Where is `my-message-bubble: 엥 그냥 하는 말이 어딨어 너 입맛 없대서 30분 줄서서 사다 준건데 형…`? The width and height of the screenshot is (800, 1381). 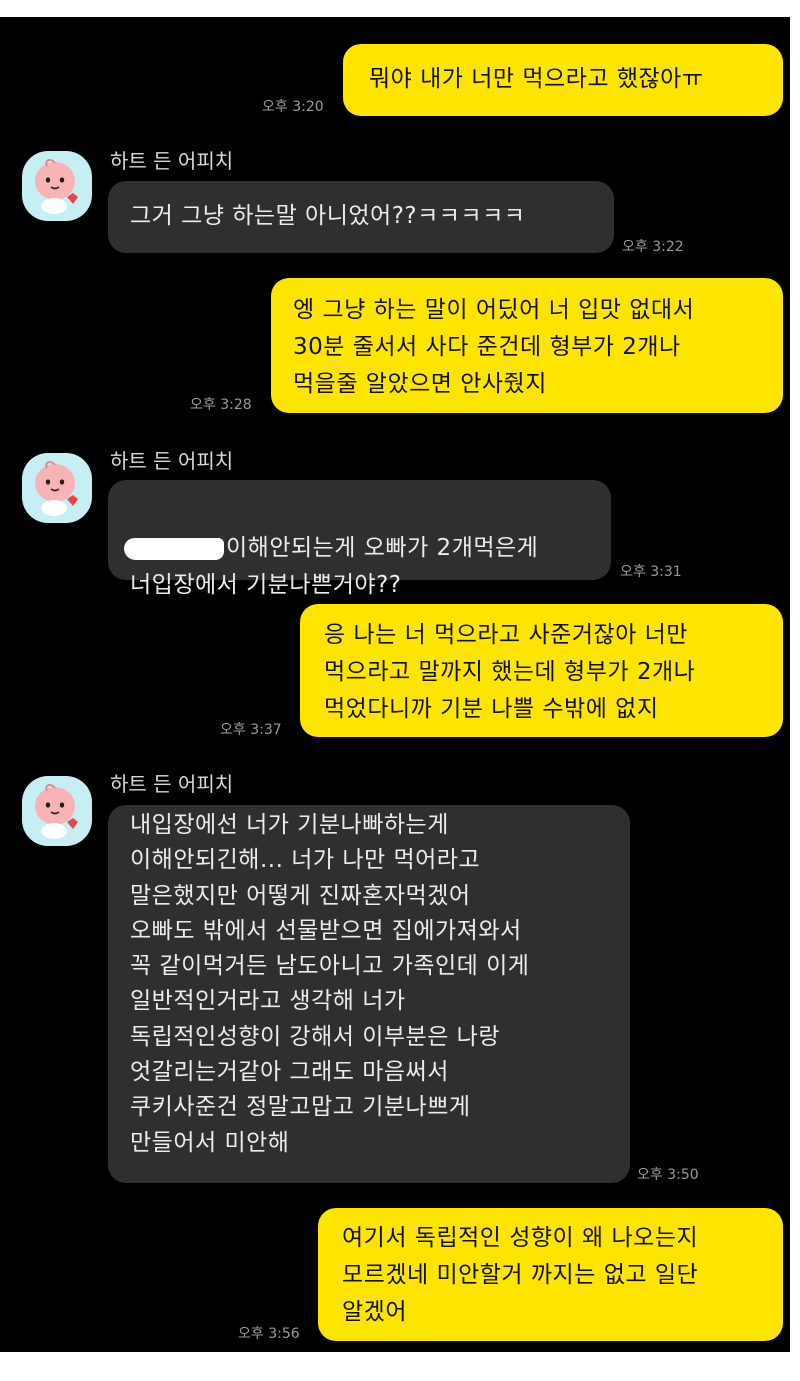 my-message-bubble: 엥 그냥 하는 말이 어딨어 너 입맛 없대서 30분 줄서서 사다 준건데 형… is located at coordinates (527, 345).